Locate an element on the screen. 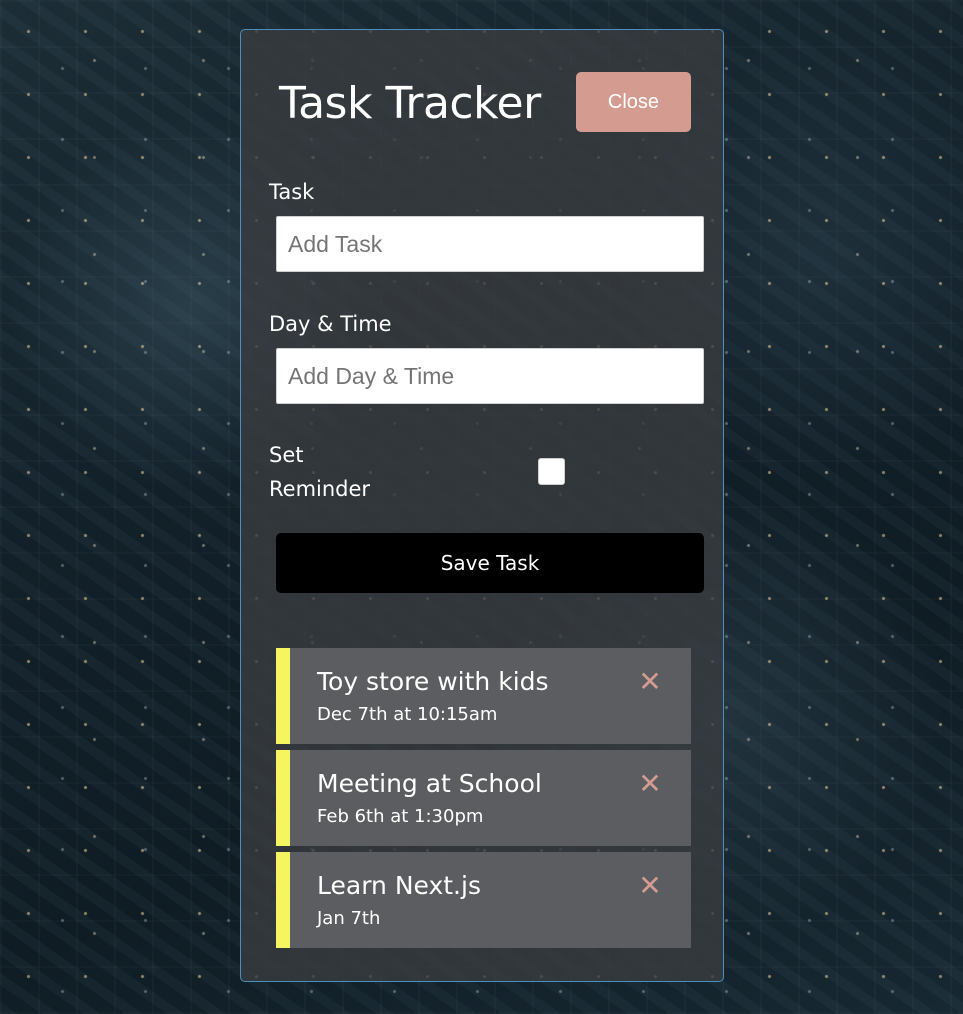  reminder-checkbox is located at coordinates (551, 471).